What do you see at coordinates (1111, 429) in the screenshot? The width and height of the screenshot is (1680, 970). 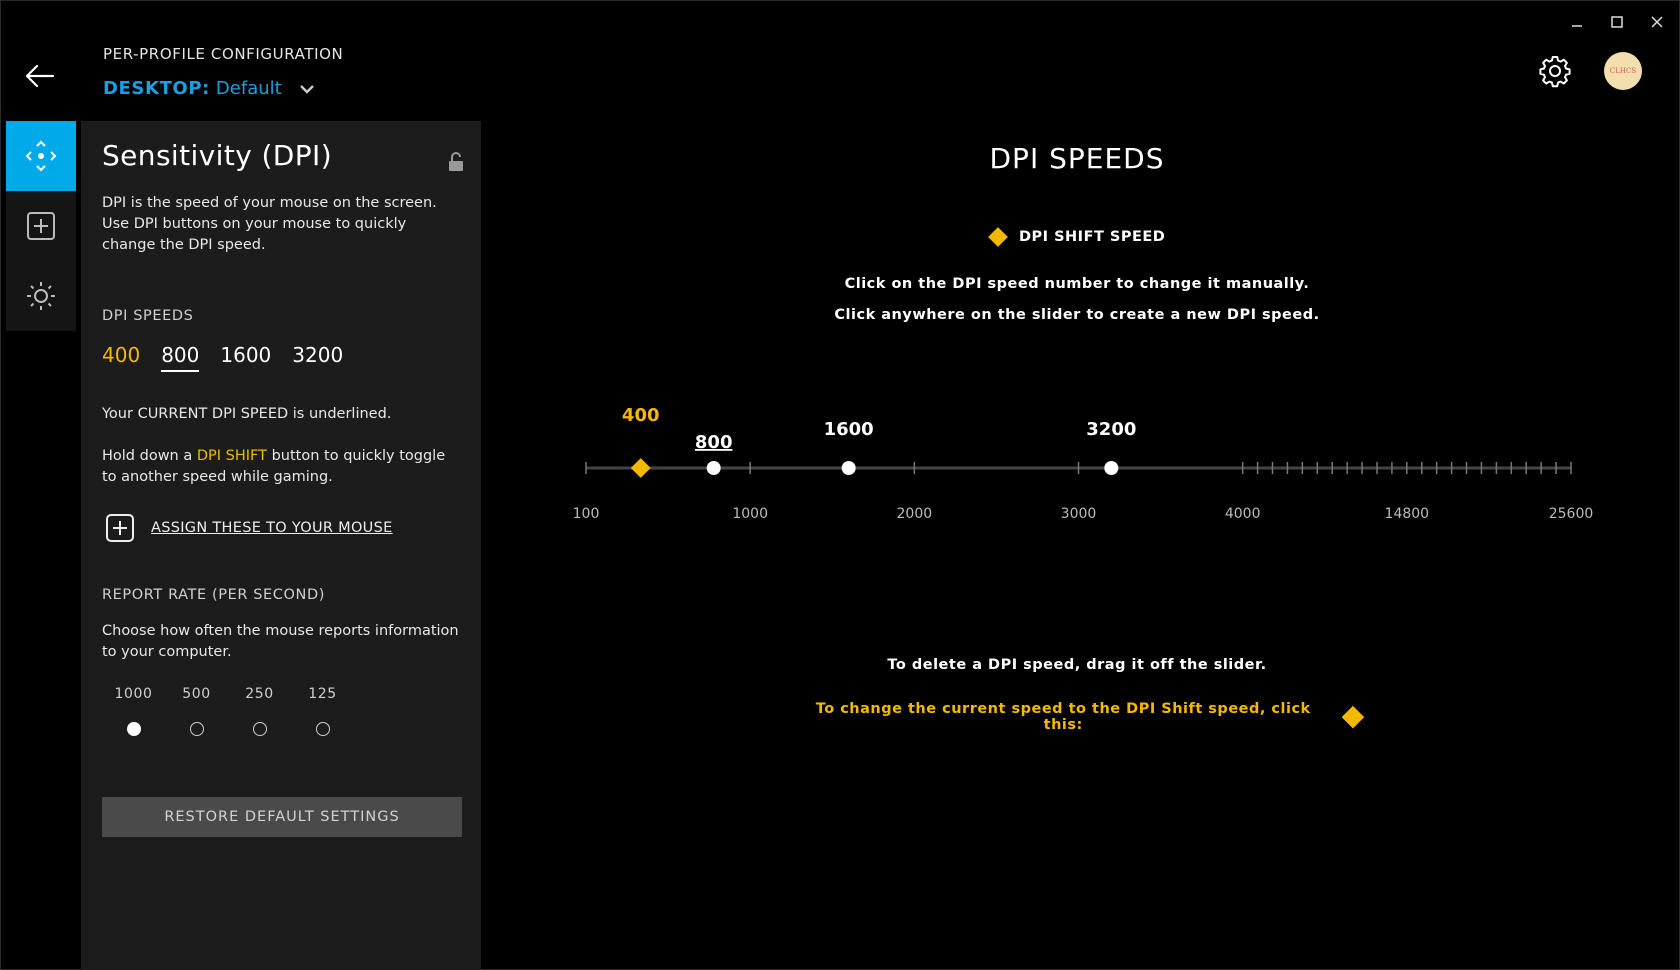 I see `dpi-speed-label: 3200` at bounding box center [1111, 429].